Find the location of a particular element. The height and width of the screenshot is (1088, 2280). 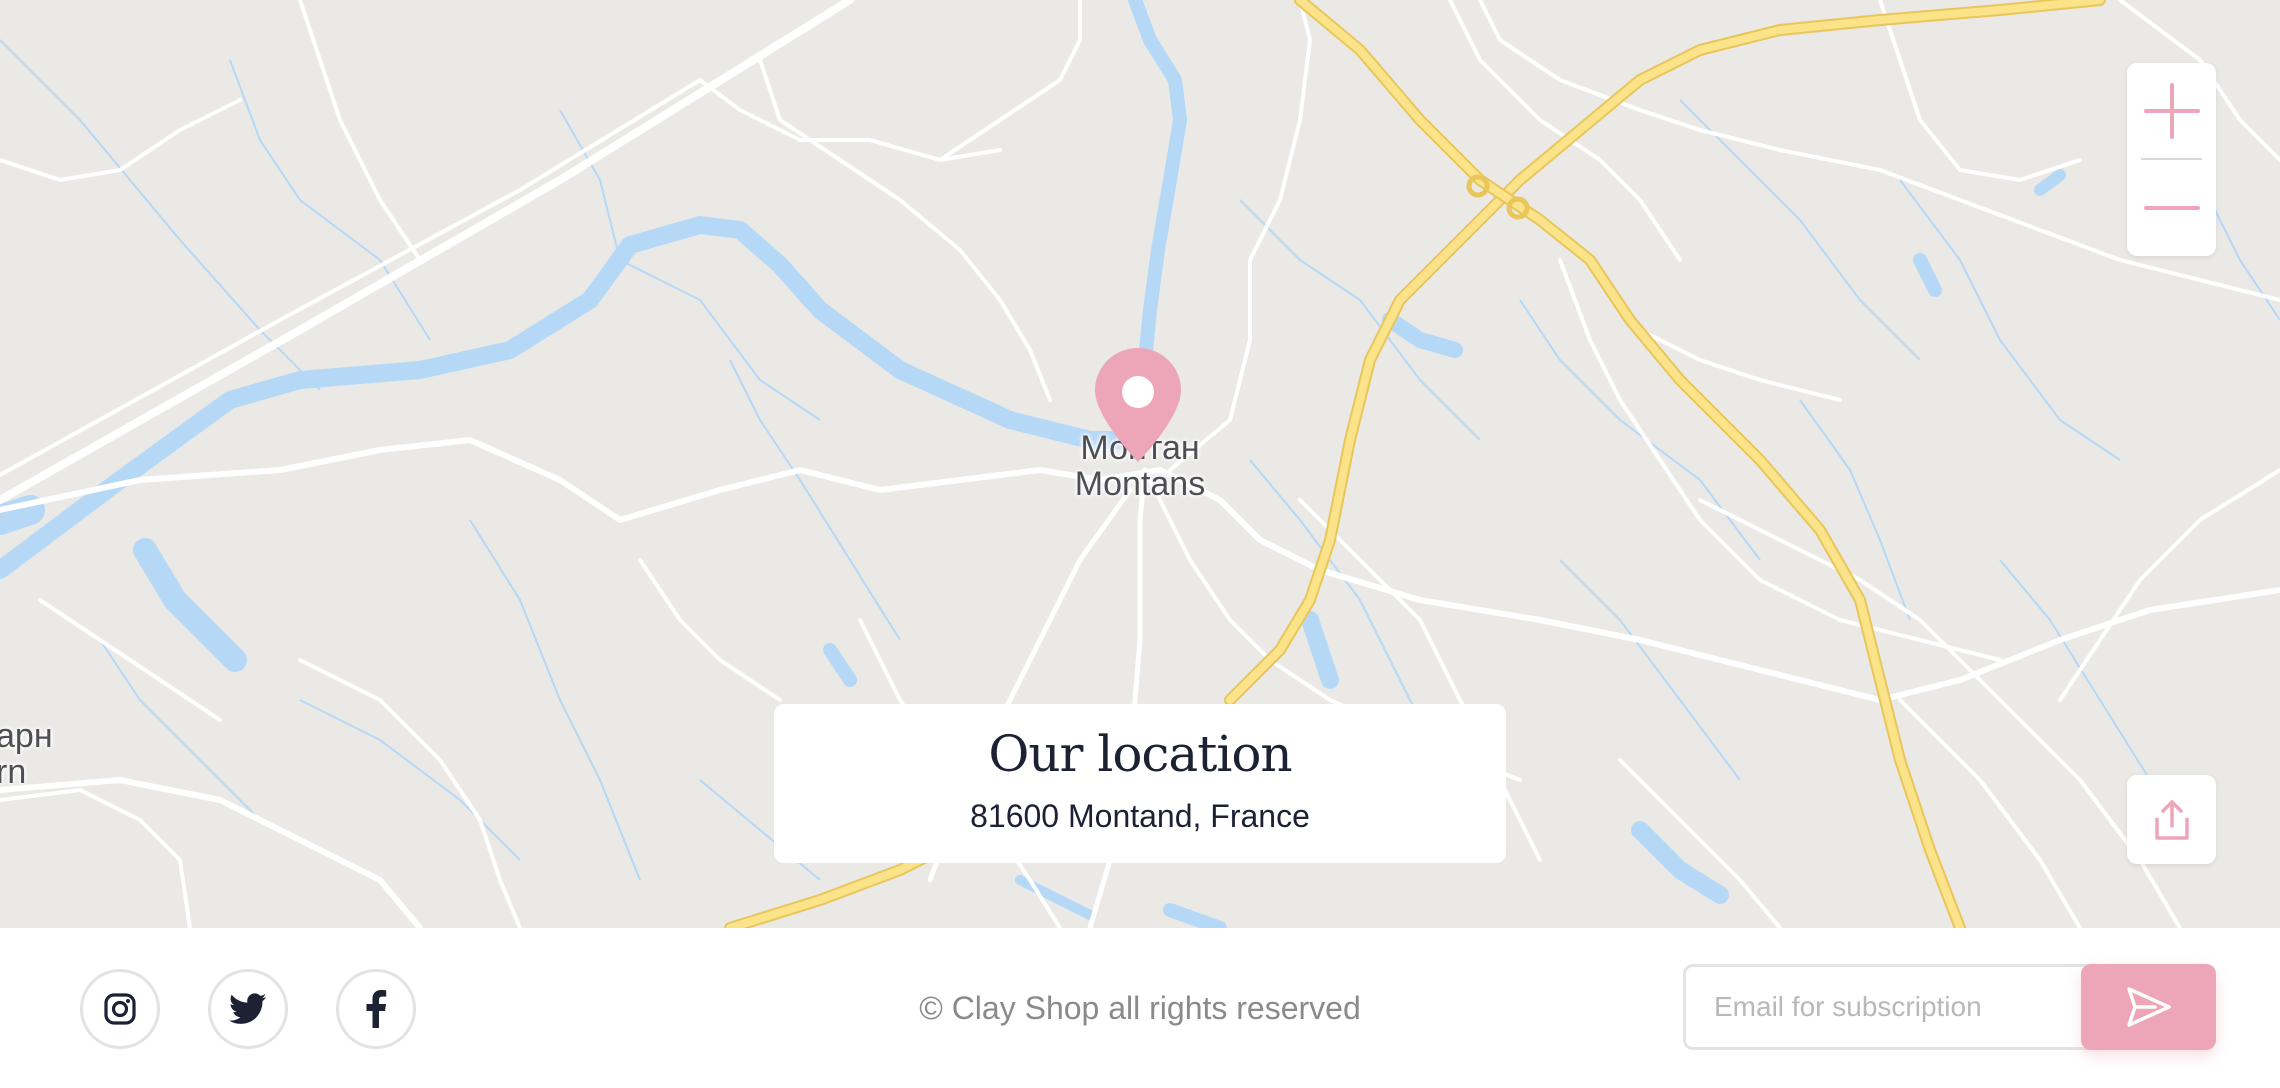

map-edge-label: арн rn is located at coordinates (38, 754).